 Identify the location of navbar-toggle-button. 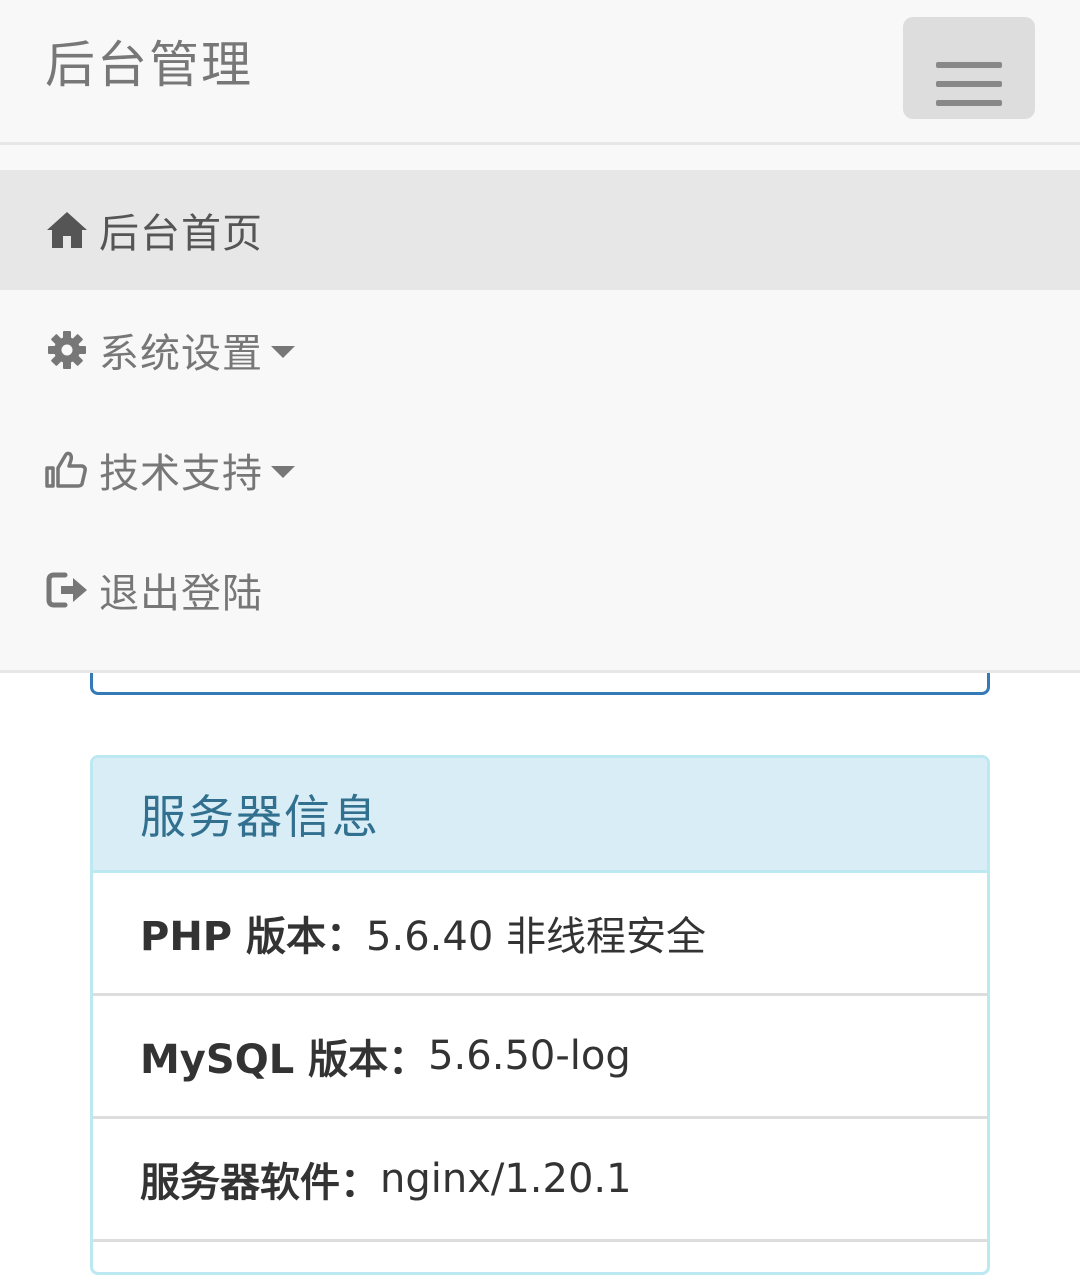
(969, 68).